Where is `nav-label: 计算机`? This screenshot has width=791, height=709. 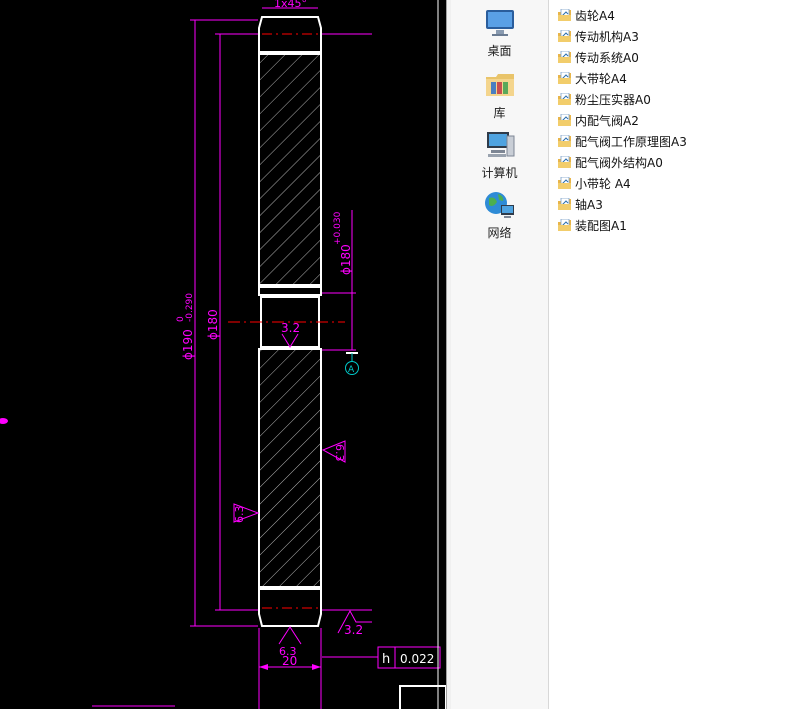 nav-label: 计算机 is located at coordinates (499, 173).